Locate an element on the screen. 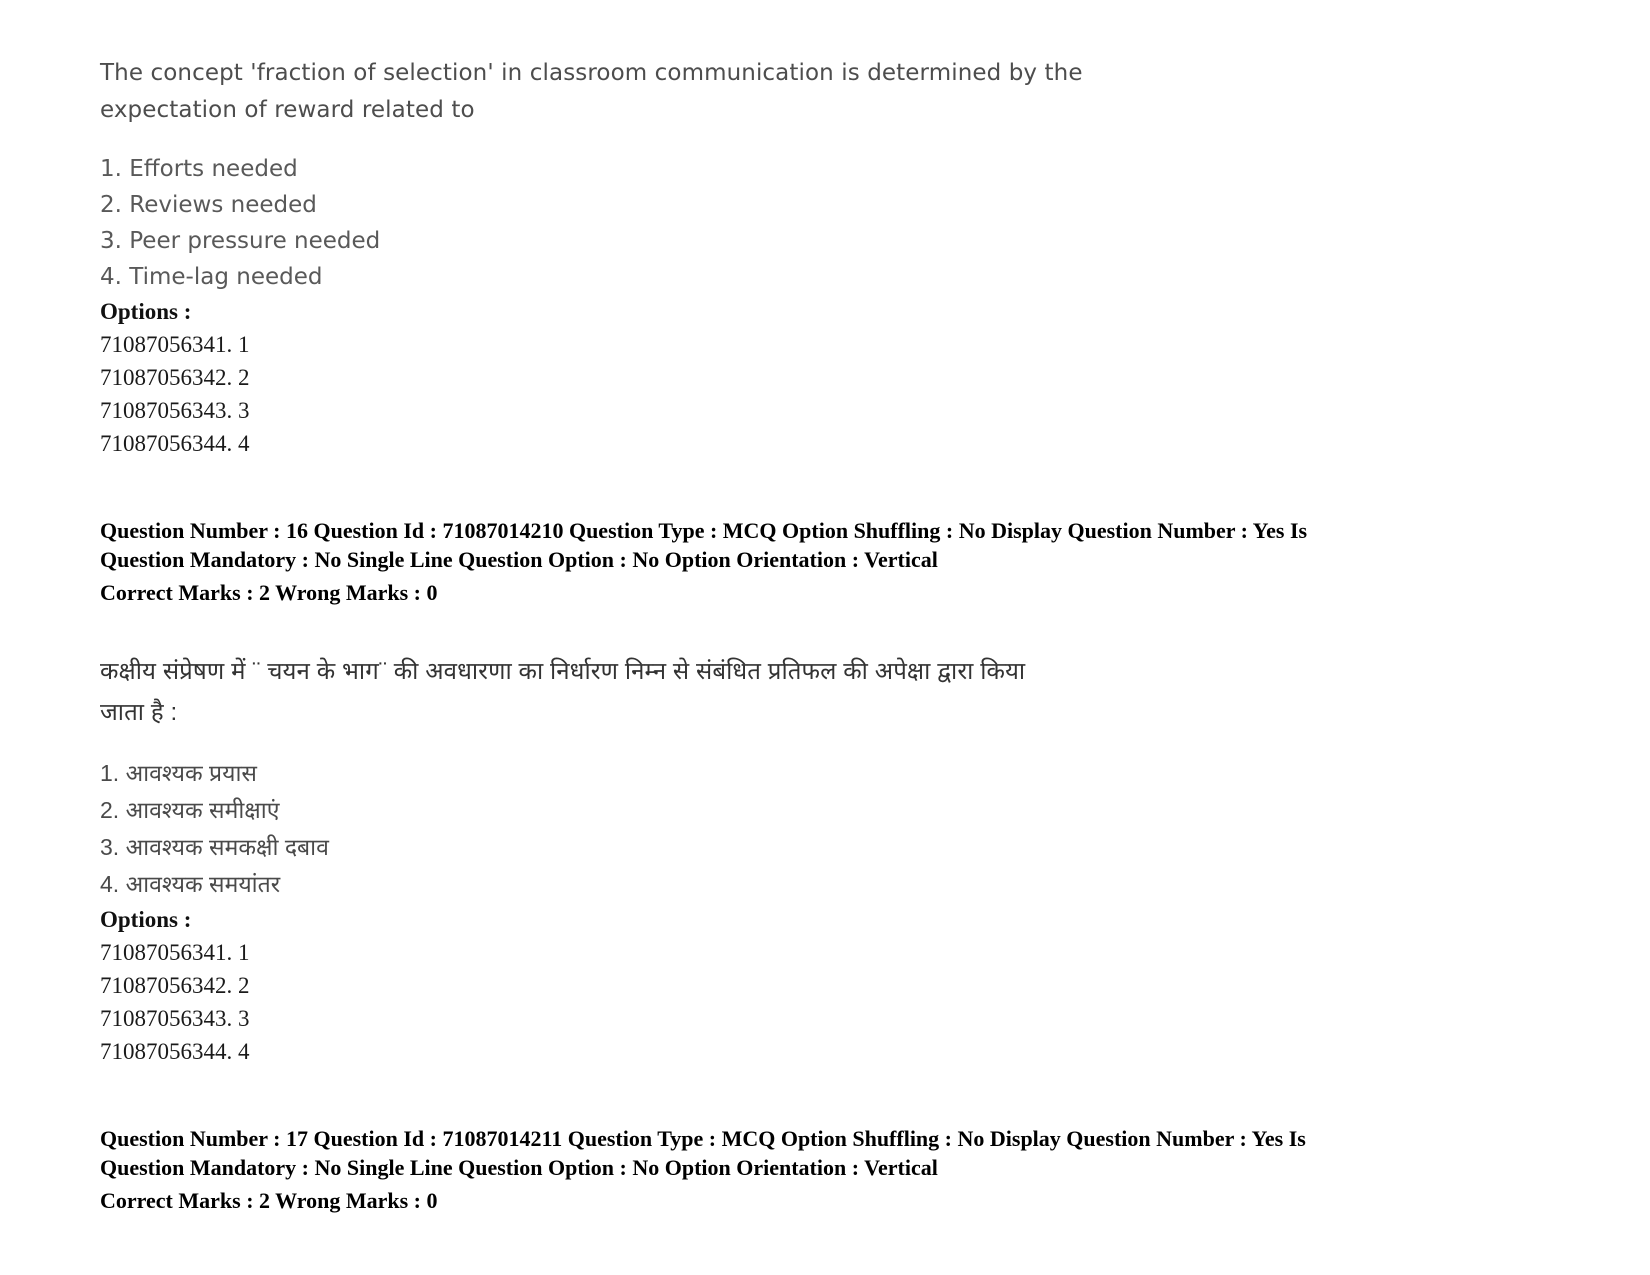 The width and height of the screenshot is (1650, 1275). question-stem-line-2: जाता है : is located at coordinates (139, 712).